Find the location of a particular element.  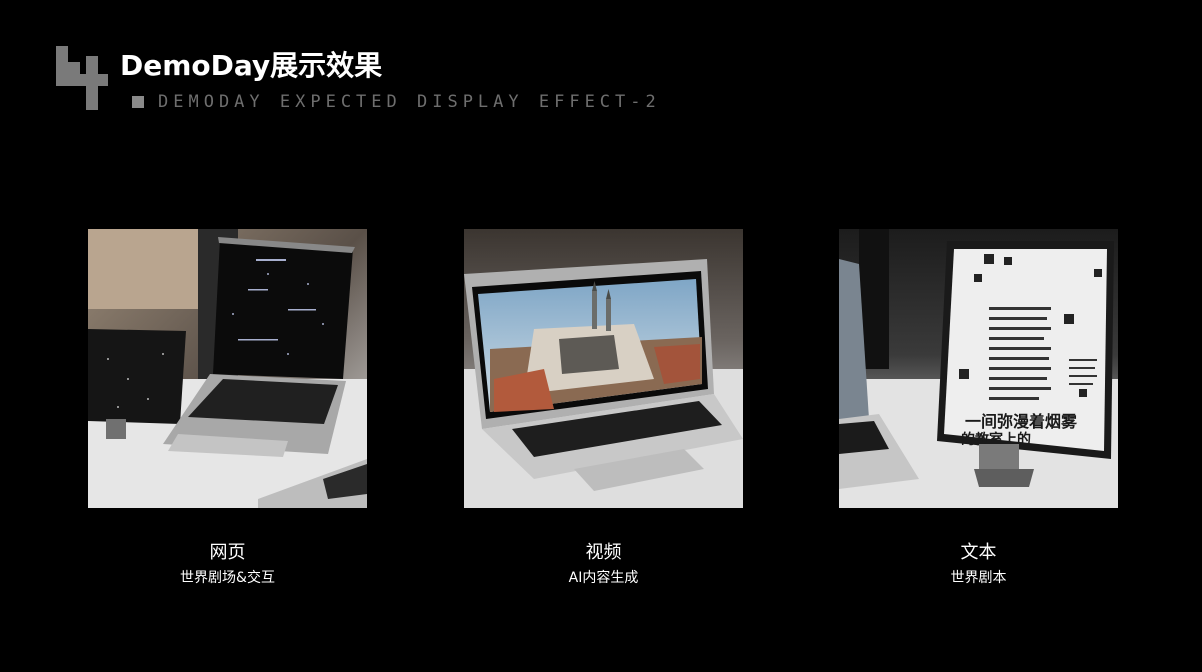

card-description: AI内容生成 is located at coordinates (603, 578).